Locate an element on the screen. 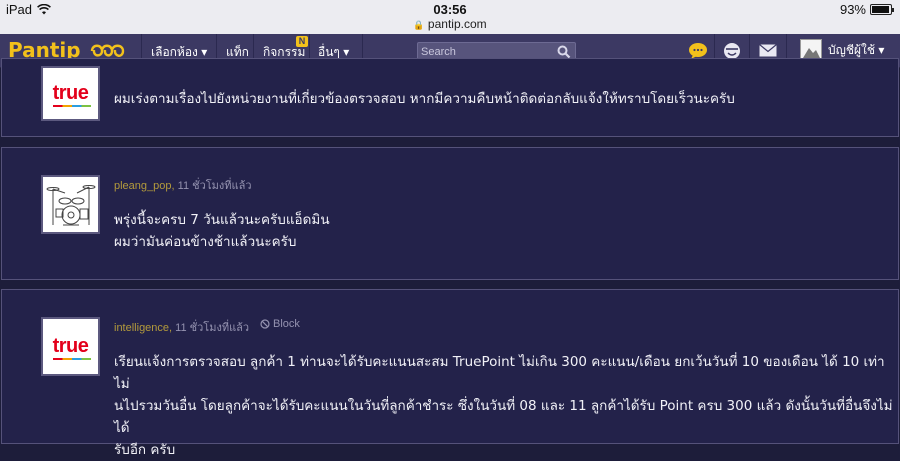 Image resolution: width=900 pixels, height=461 pixels. comment-line: รับอีก ครับ is located at coordinates (145, 450).